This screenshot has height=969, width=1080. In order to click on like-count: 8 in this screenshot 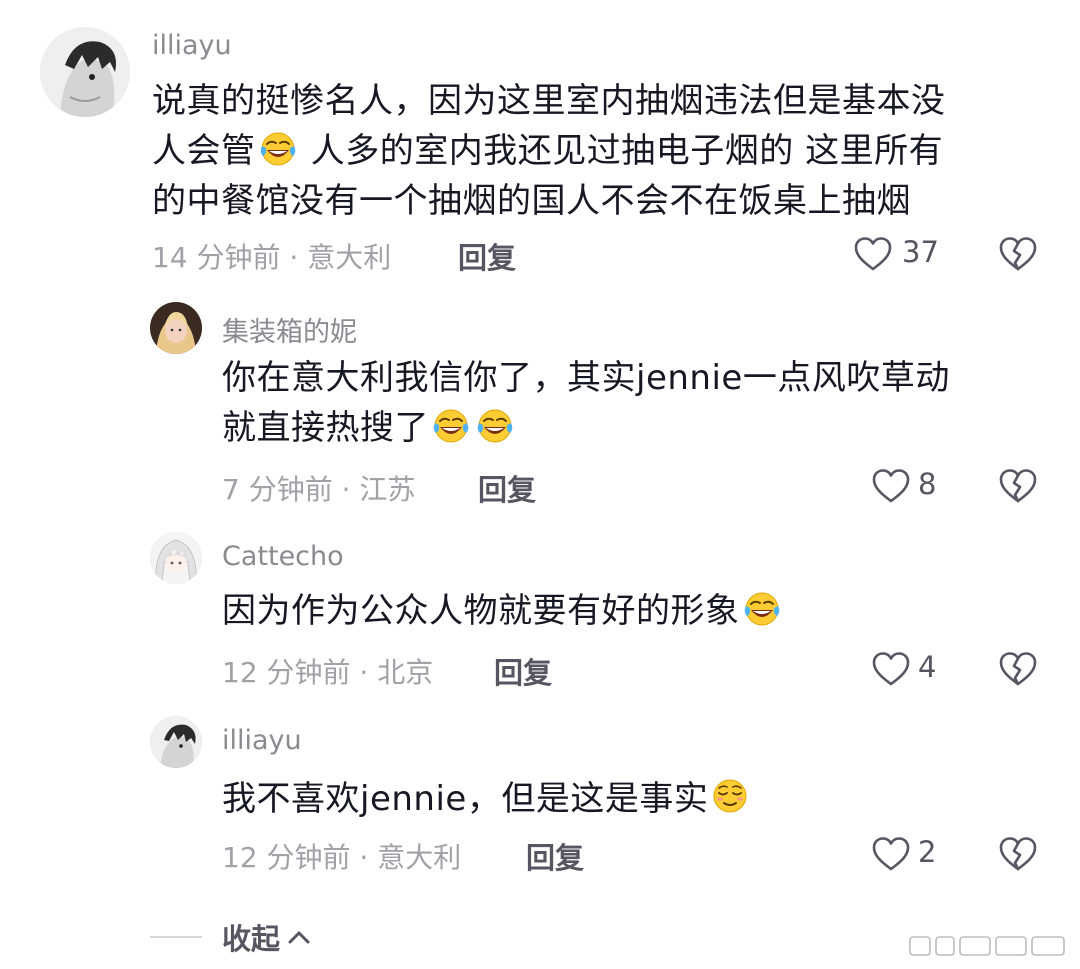, I will do `click(927, 484)`.